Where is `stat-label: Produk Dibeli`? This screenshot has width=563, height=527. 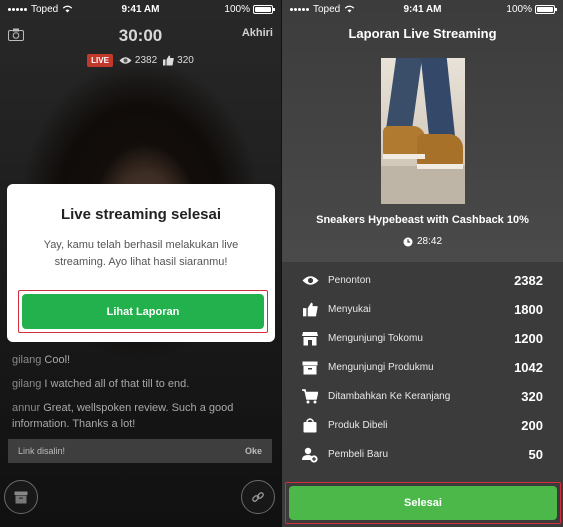
stat-label: Produk Dibeli is located at coordinates (358, 425).